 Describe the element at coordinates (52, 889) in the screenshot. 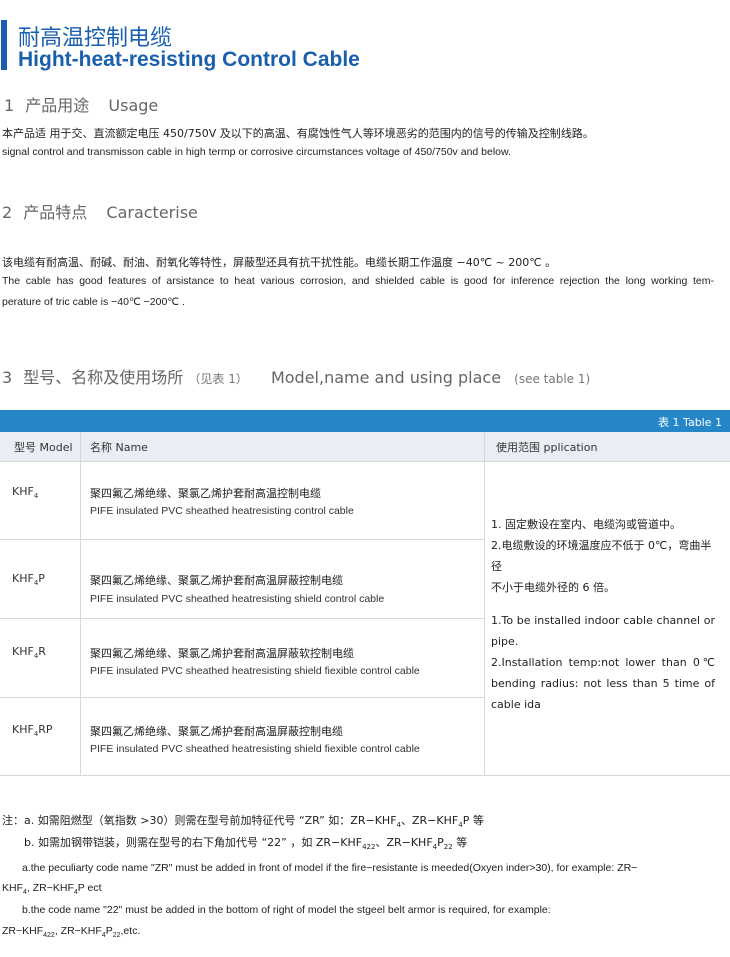

I see `note-a-en-line2: KHF4, ZR−KHF4P ect` at that location.